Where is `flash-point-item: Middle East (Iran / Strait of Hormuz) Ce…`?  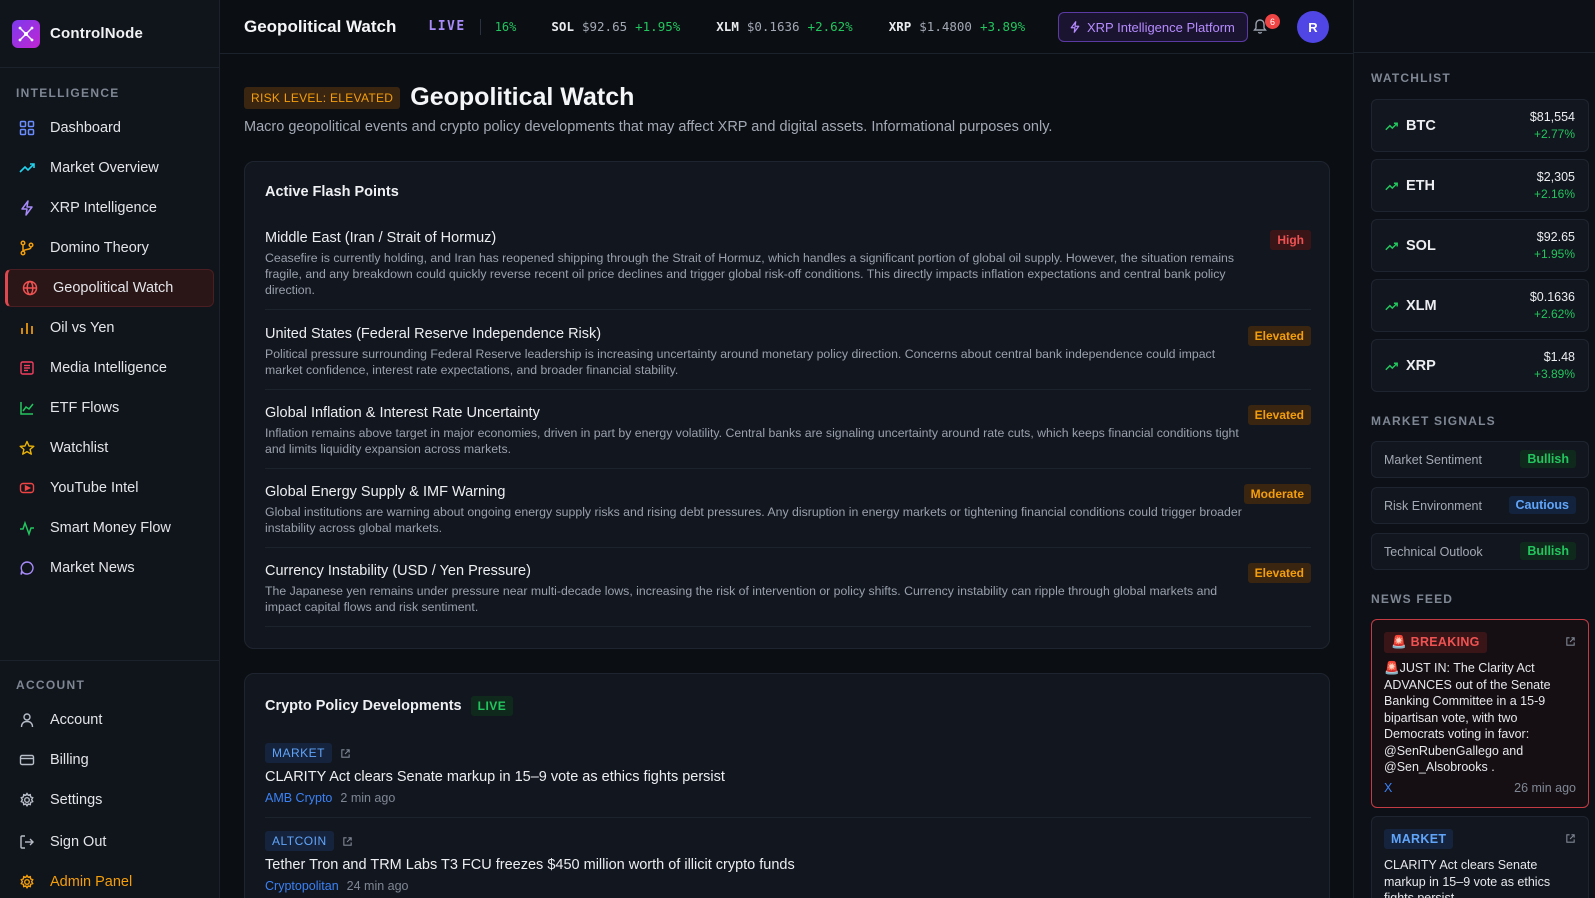
flash-point-item: Middle East (Iran / Strait of Hormuz) Ce… is located at coordinates (788, 270).